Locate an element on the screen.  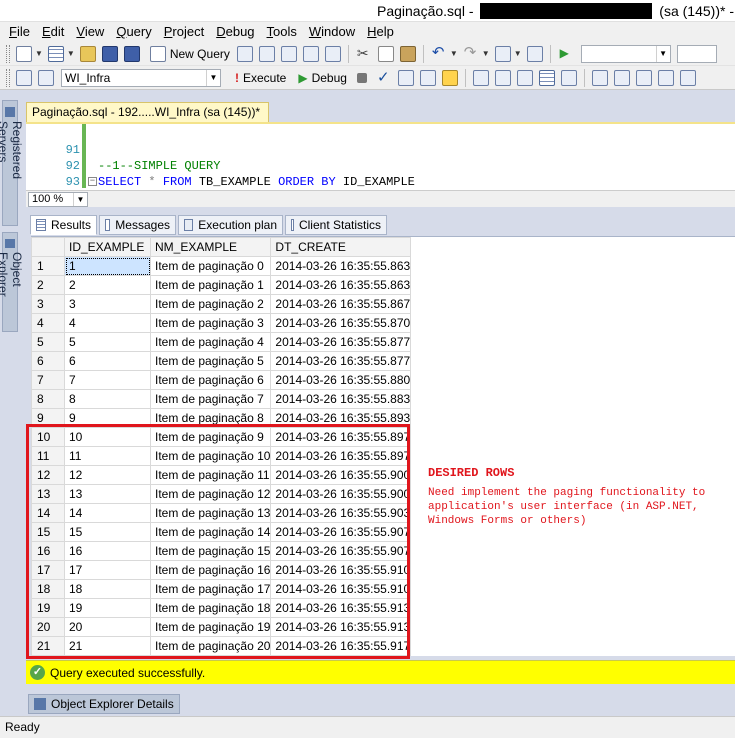
navigate-forward-icon is located at coordinates (534, 53).